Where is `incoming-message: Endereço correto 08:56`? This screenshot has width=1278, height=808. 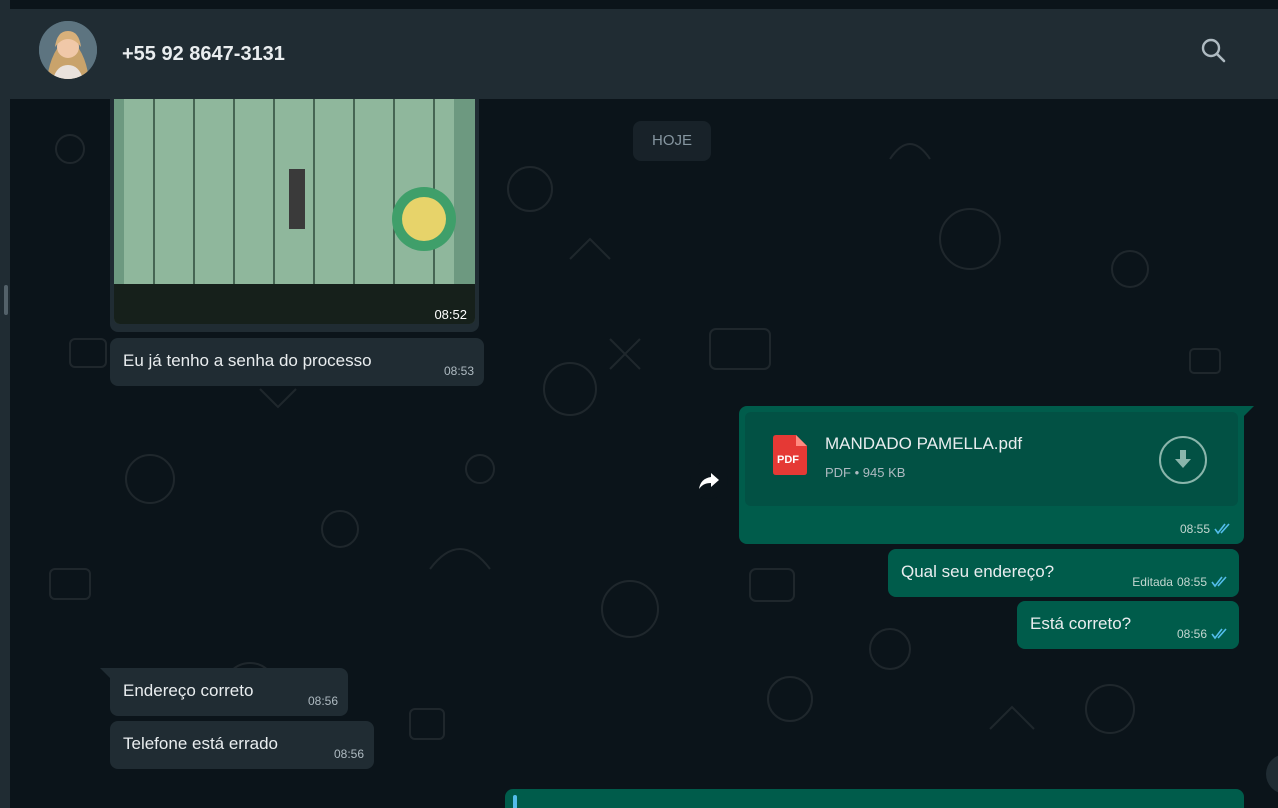 incoming-message: Endereço correto 08:56 is located at coordinates (229, 692).